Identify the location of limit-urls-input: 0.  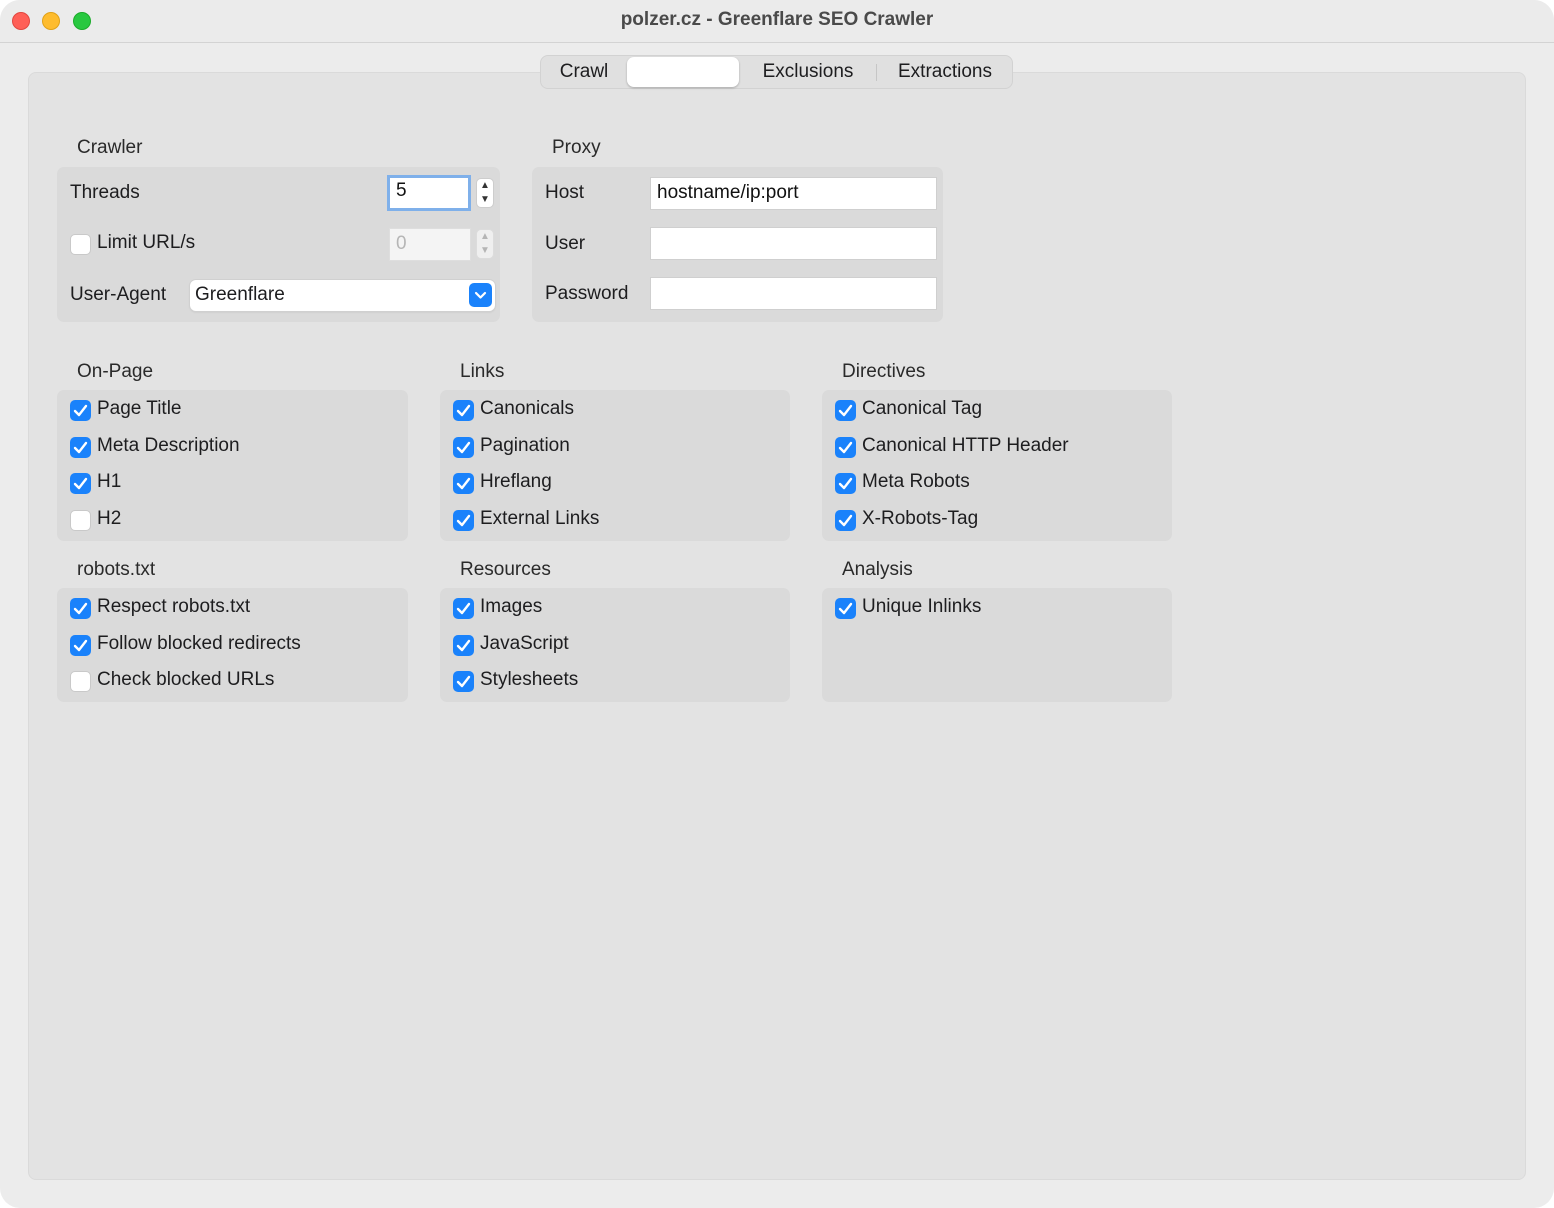
(430, 244).